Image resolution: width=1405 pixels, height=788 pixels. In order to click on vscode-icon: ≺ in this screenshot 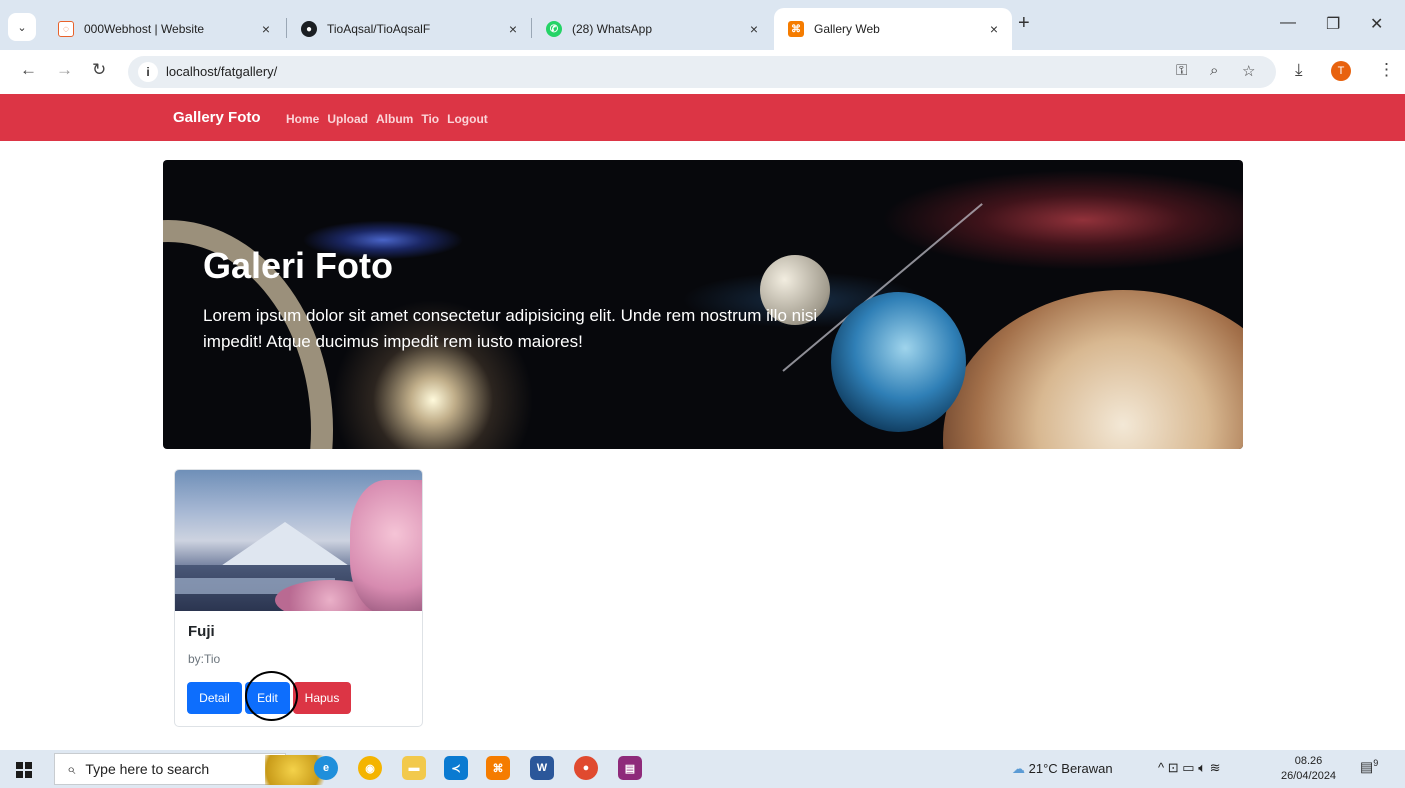, I will do `click(456, 768)`.